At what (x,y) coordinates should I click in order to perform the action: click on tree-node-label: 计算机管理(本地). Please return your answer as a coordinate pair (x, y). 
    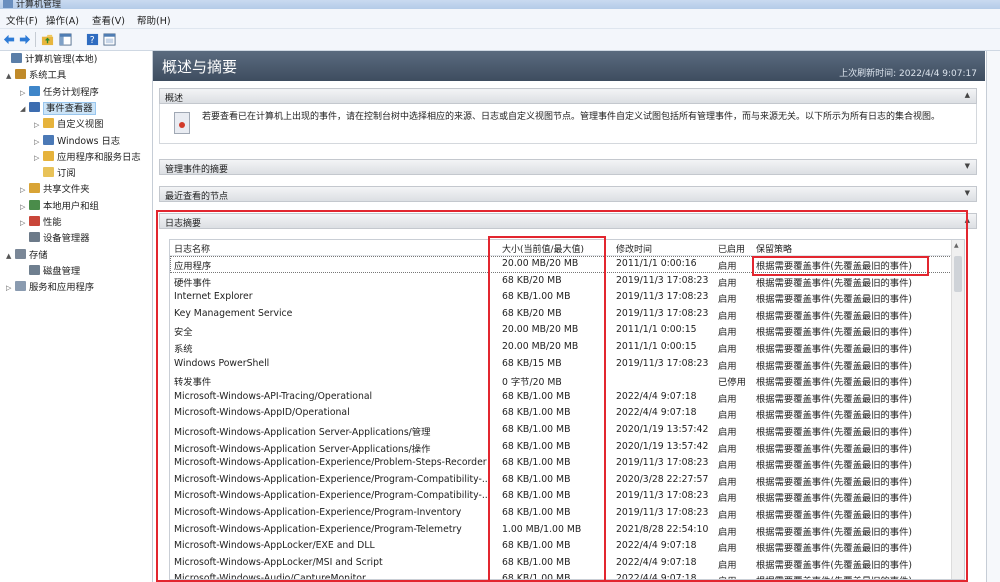
    Looking at the image, I should click on (61, 59).